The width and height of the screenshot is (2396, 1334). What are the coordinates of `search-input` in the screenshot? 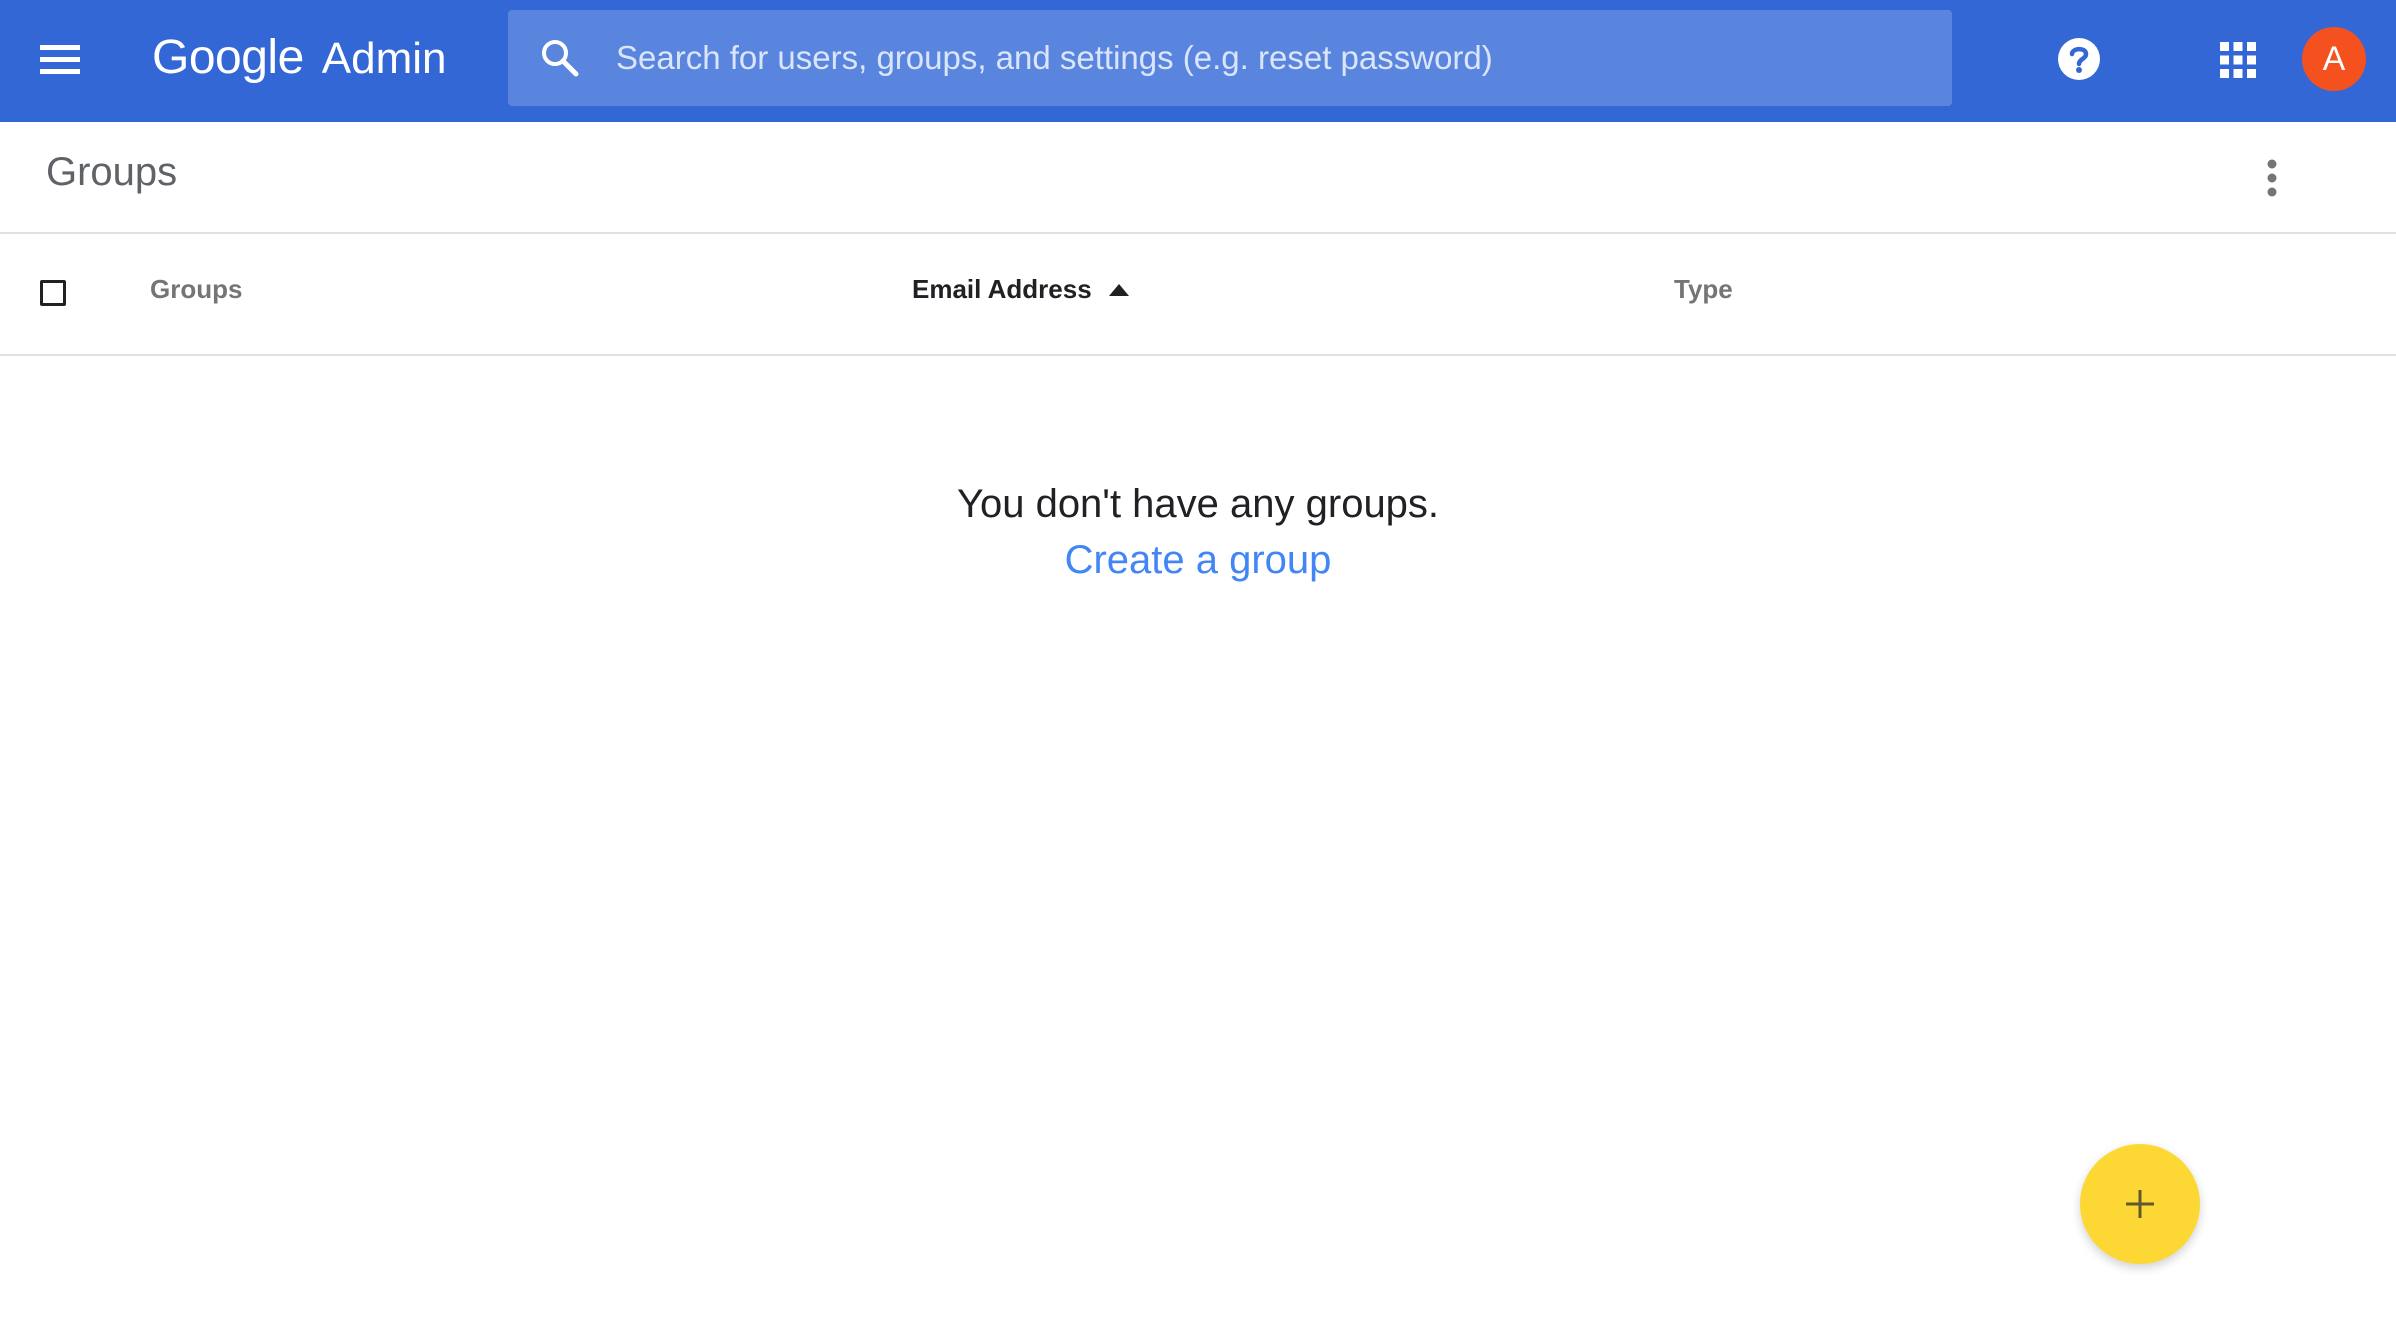 It's located at (1266, 58).